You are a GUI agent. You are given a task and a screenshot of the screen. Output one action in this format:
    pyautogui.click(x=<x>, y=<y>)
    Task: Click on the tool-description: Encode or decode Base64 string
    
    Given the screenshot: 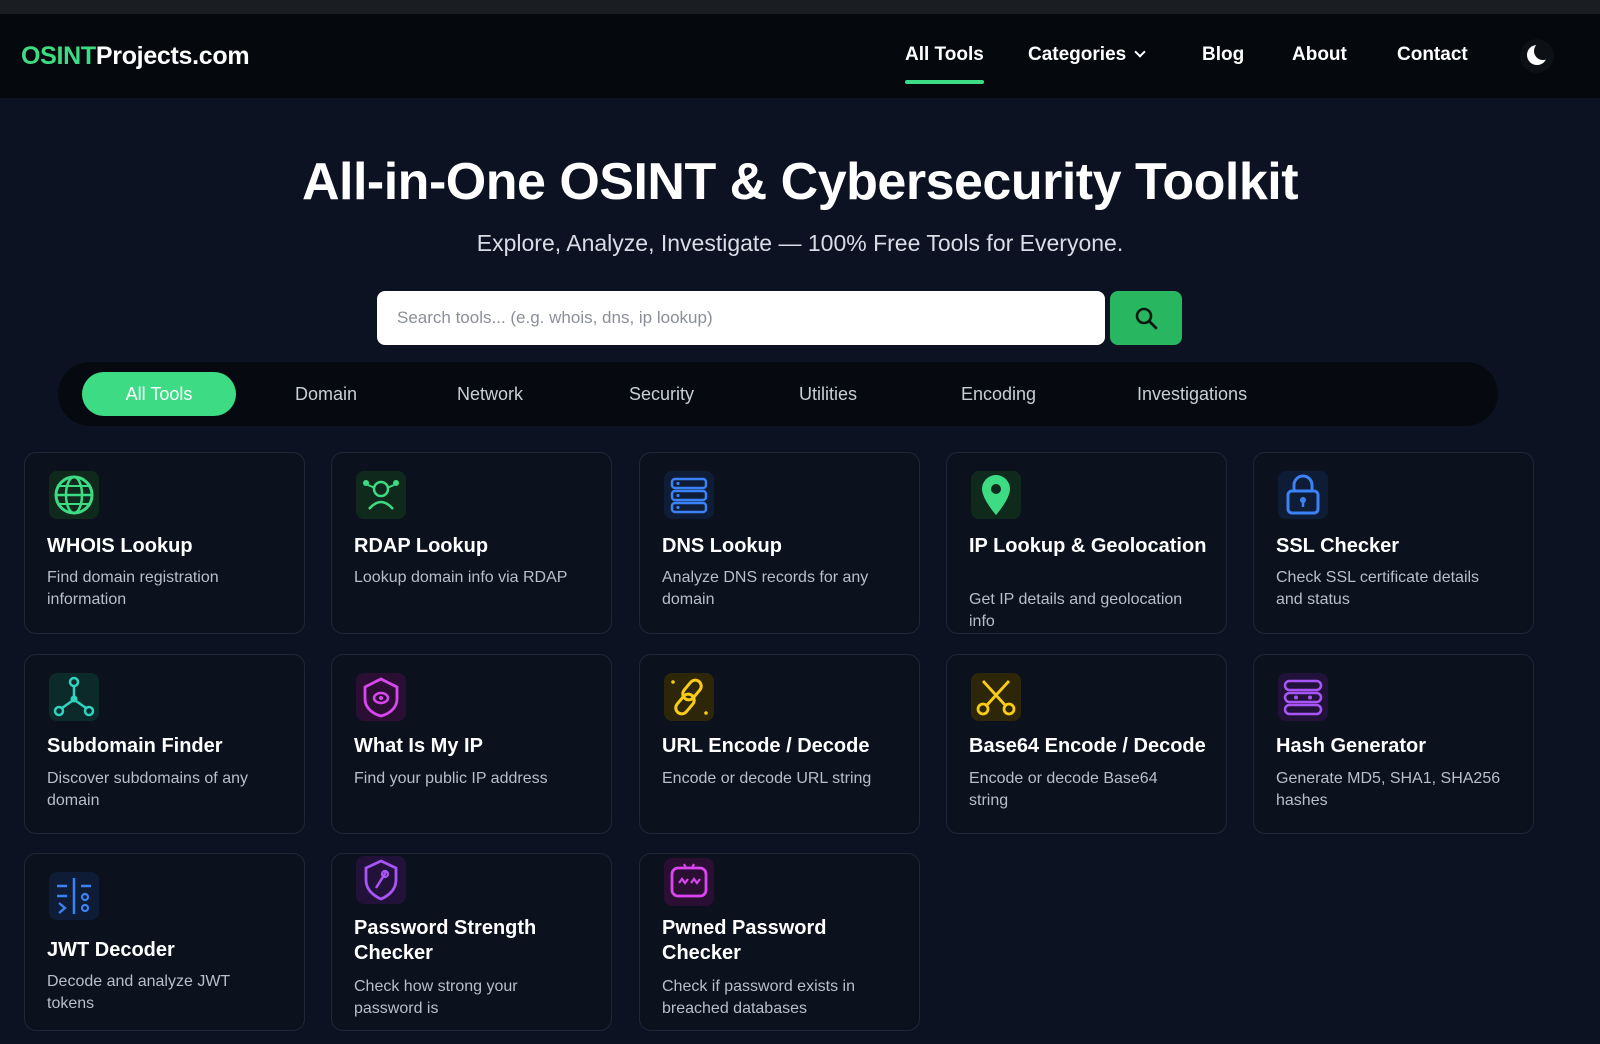 What is the action you would take?
    pyautogui.click(x=1063, y=789)
    